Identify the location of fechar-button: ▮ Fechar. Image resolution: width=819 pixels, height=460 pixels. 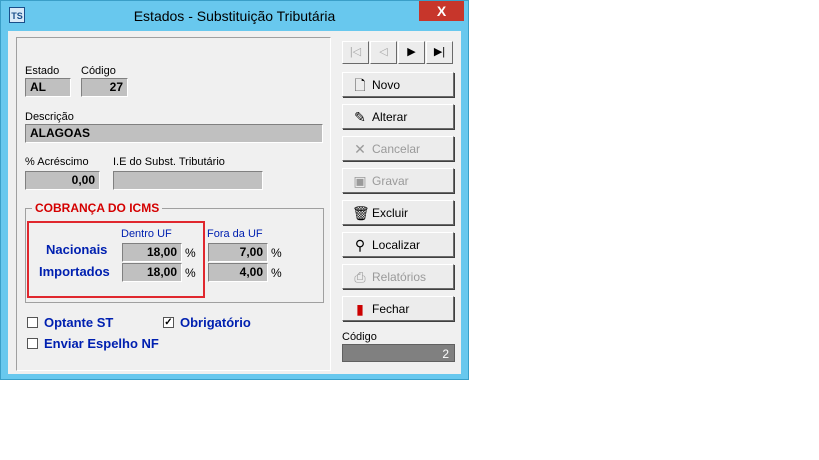
(398, 308).